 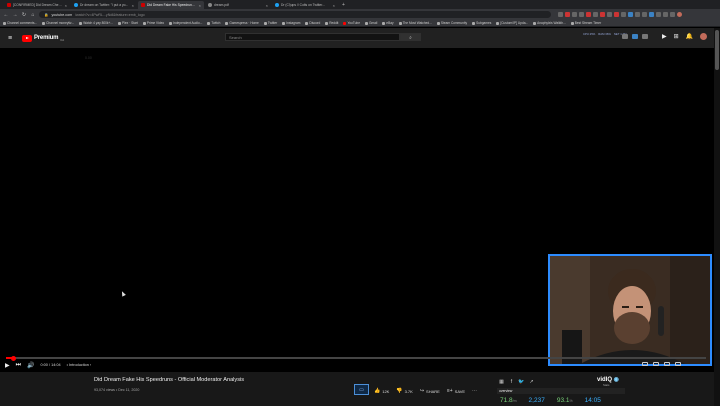 I want to click on bookmark-item: Gmail, so click(x=371, y=23).